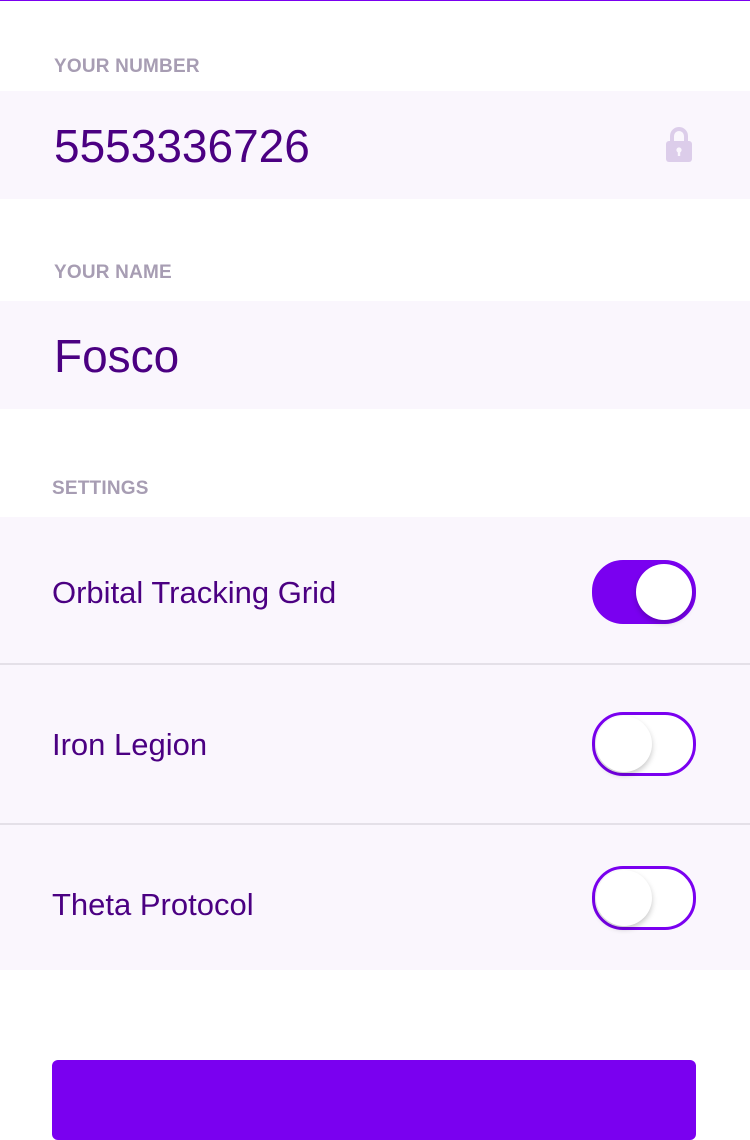 This screenshot has height=1140, width=750. What do you see at coordinates (375, 590) in the screenshot?
I see `setting-row-orbital-tracking-grid: Orbital Tracking Grid` at bounding box center [375, 590].